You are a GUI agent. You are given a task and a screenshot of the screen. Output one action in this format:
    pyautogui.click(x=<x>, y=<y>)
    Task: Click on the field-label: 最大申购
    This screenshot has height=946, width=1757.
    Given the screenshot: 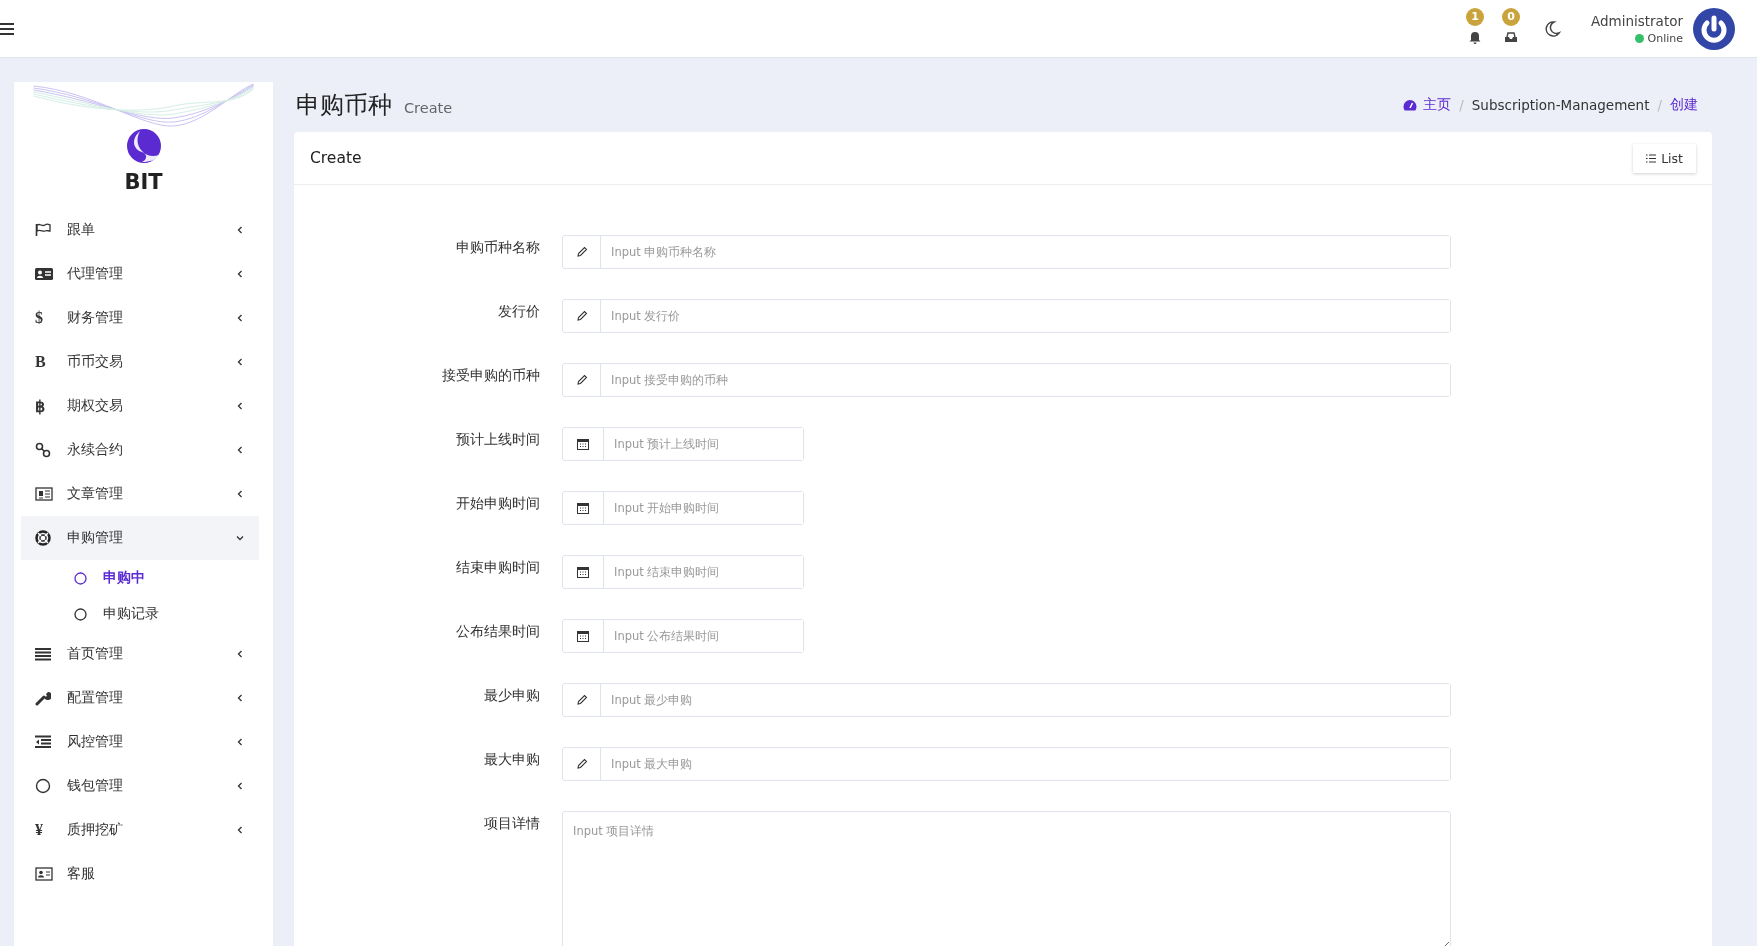 What is the action you would take?
    pyautogui.click(x=512, y=759)
    